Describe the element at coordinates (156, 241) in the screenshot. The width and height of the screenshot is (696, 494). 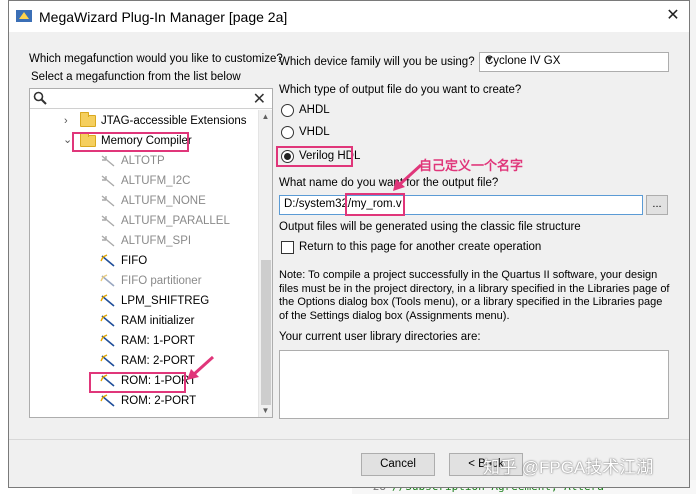
I see `tree-item-label: ALTUFM_SPI` at that location.